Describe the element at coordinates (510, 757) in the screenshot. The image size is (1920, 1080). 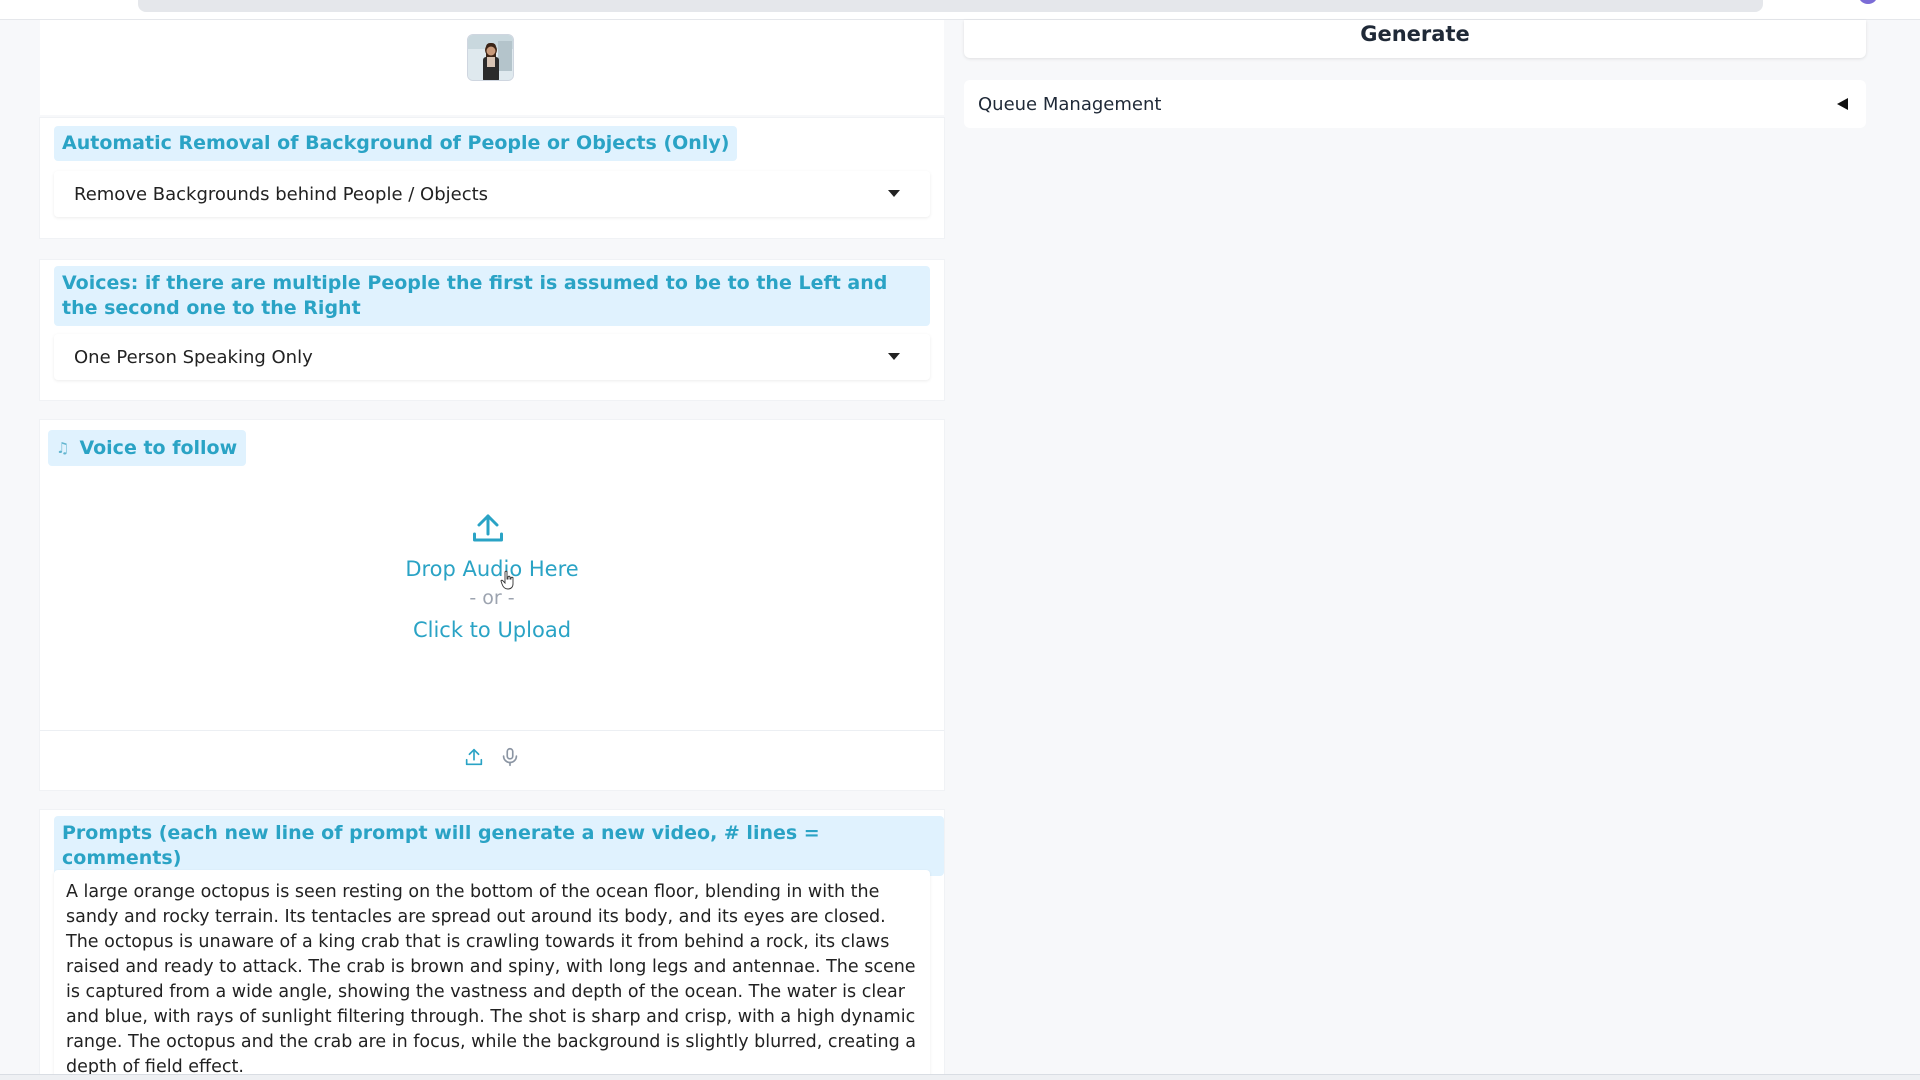
I see `microphone-icon` at that location.